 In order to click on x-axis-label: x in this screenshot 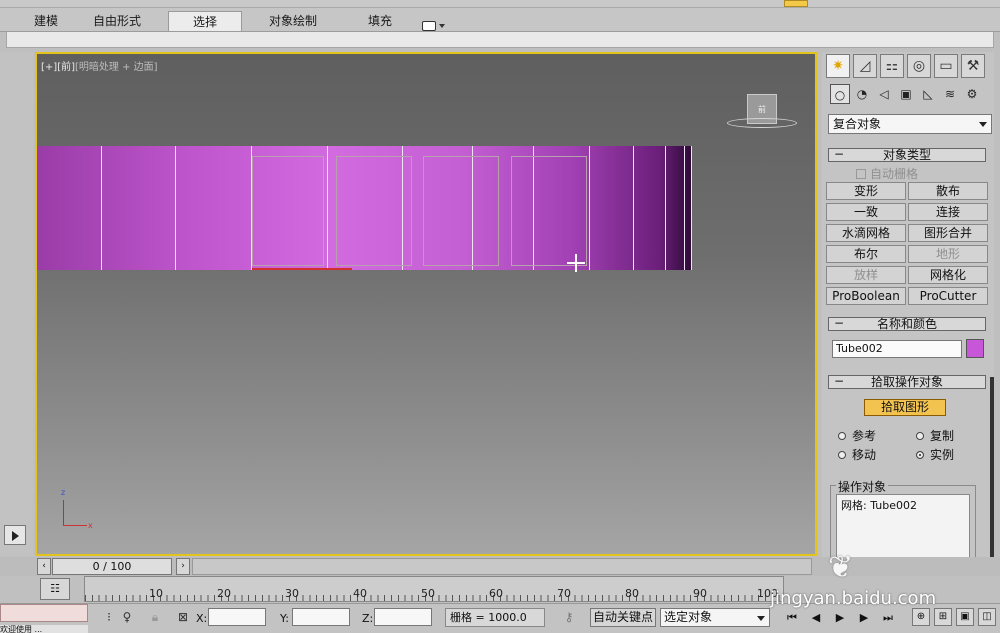, I will do `click(90, 525)`.